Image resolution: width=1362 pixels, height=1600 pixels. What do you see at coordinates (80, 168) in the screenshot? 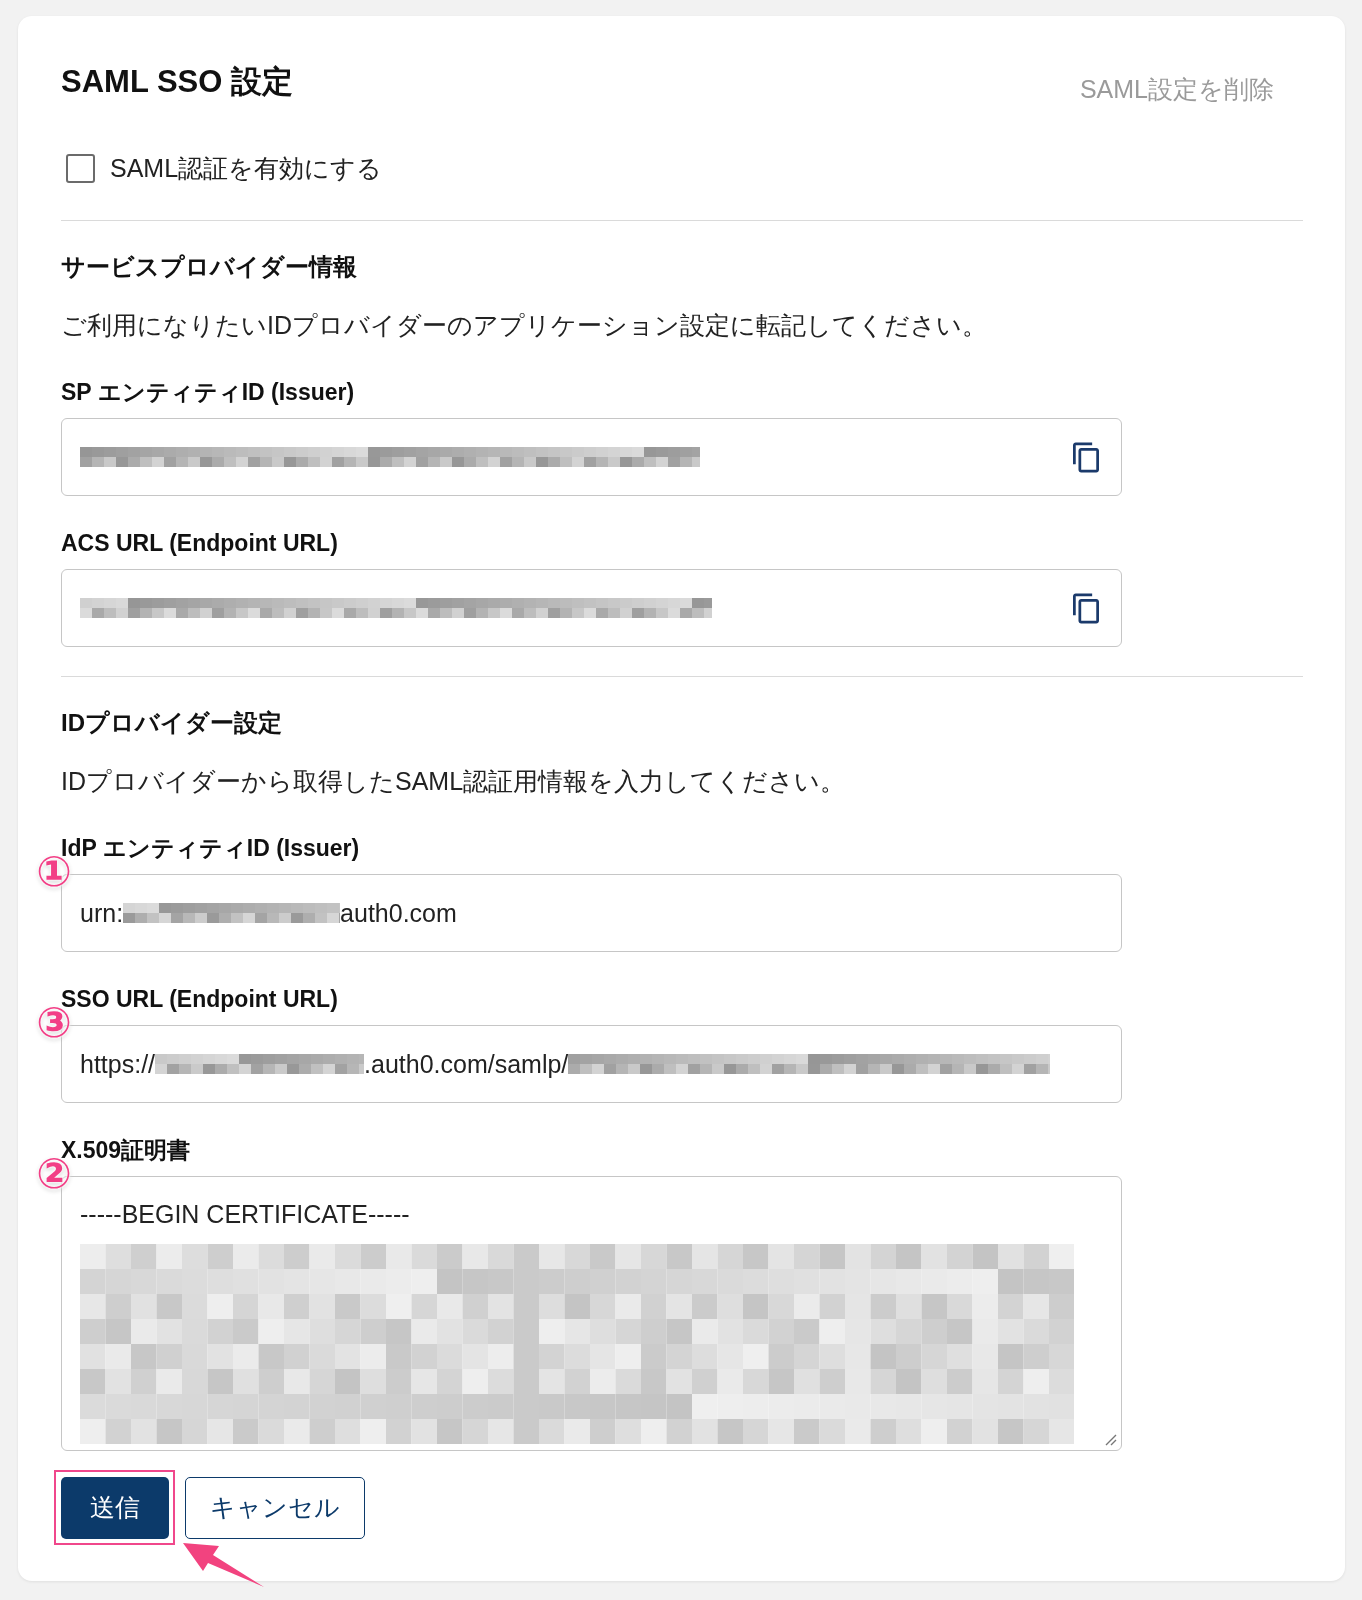
I see `checkbox` at bounding box center [80, 168].